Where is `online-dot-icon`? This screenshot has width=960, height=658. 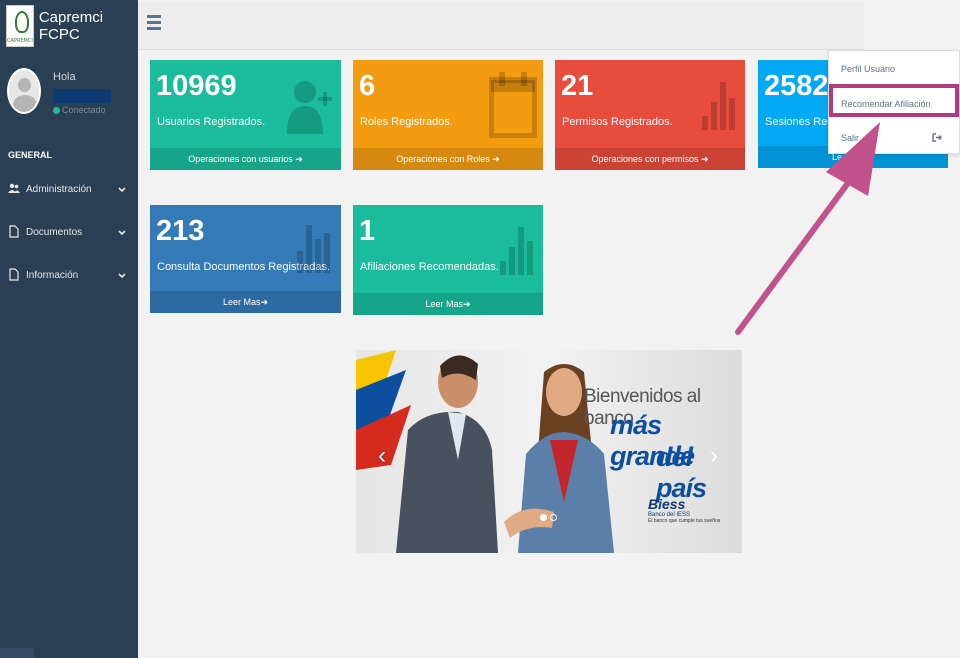
online-dot-icon is located at coordinates (56, 110).